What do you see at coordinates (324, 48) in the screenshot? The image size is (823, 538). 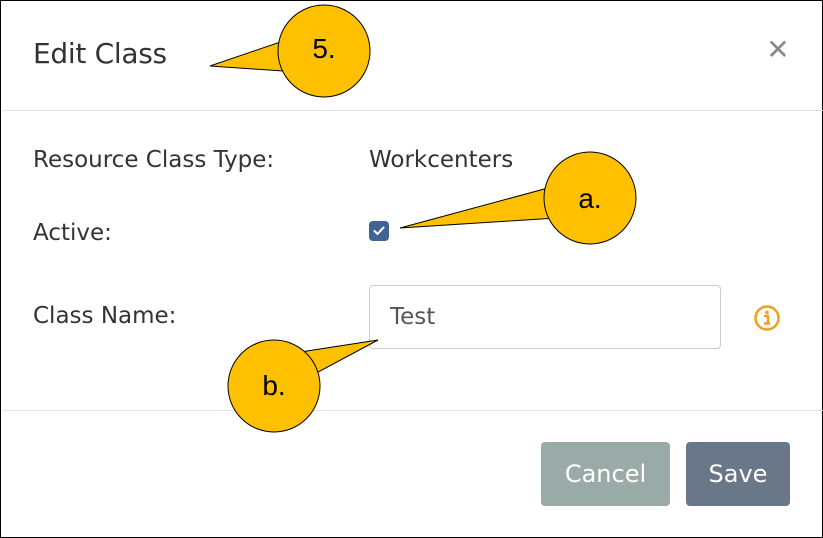 I see `callout-5-label: 5.` at bounding box center [324, 48].